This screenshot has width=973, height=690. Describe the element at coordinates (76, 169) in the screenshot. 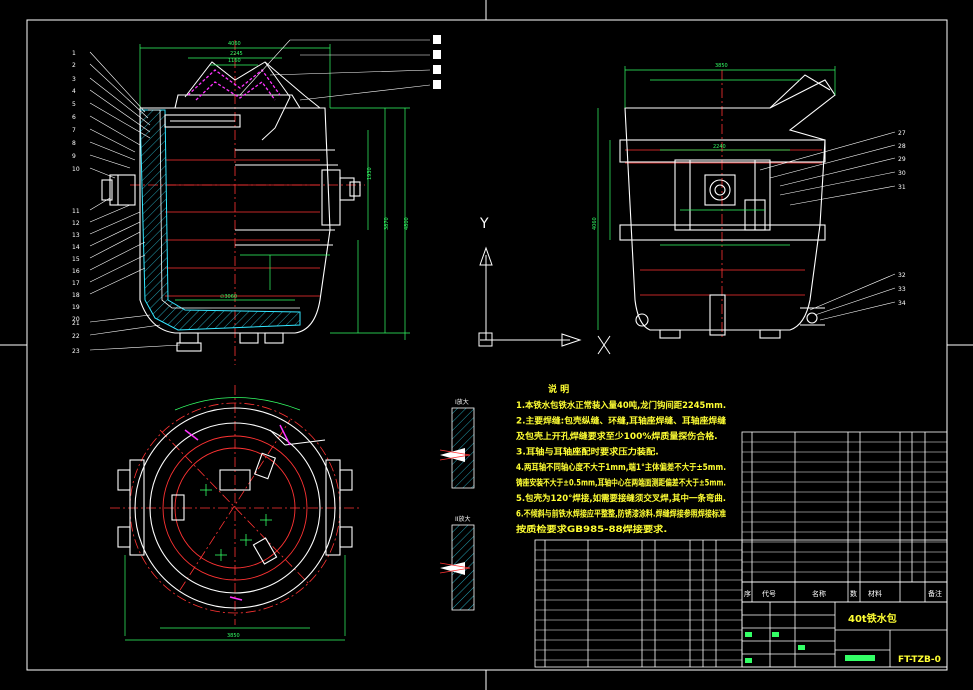

I see `callout-number: 10` at that location.